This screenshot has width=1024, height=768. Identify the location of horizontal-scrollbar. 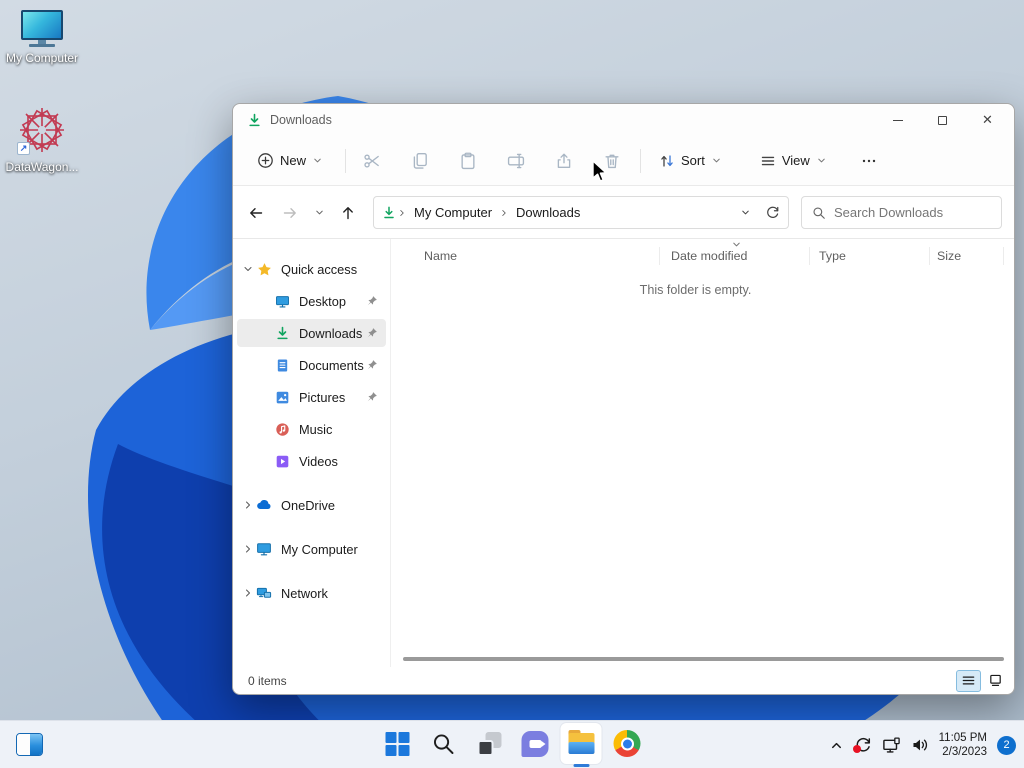
(703, 659).